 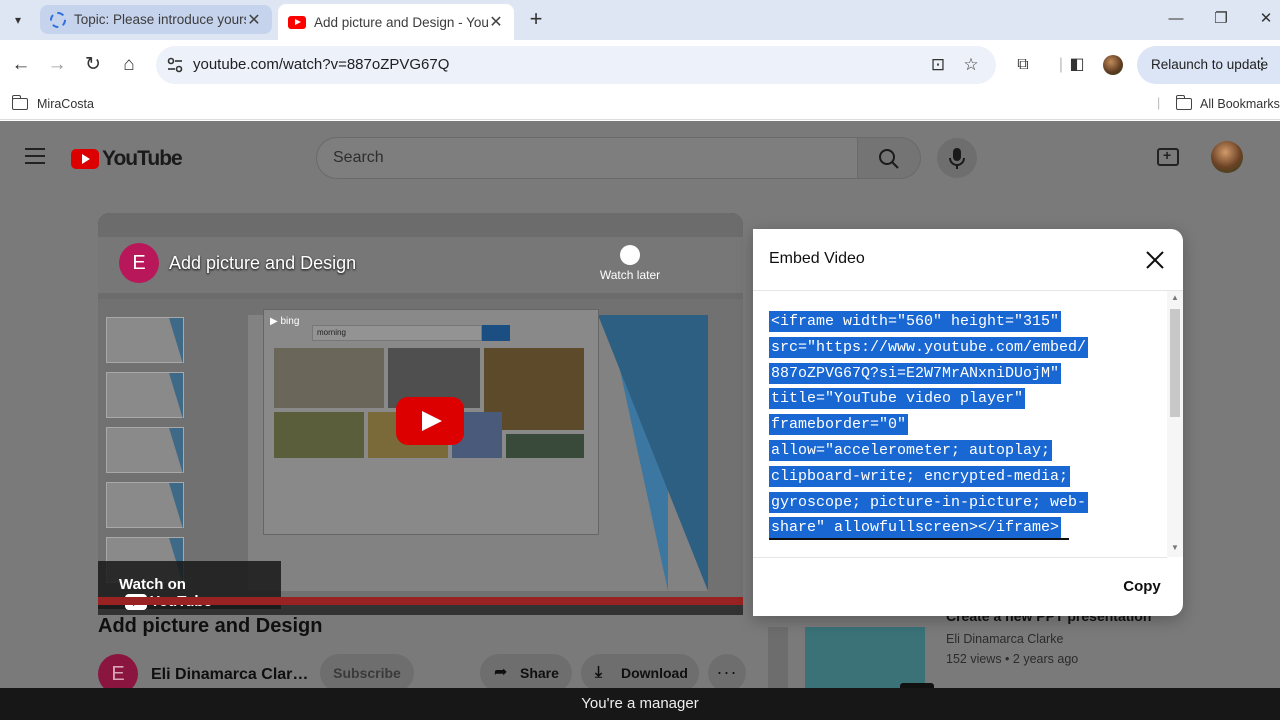 What do you see at coordinates (496, 333) in the screenshot?
I see `bing-search-button` at bounding box center [496, 333].